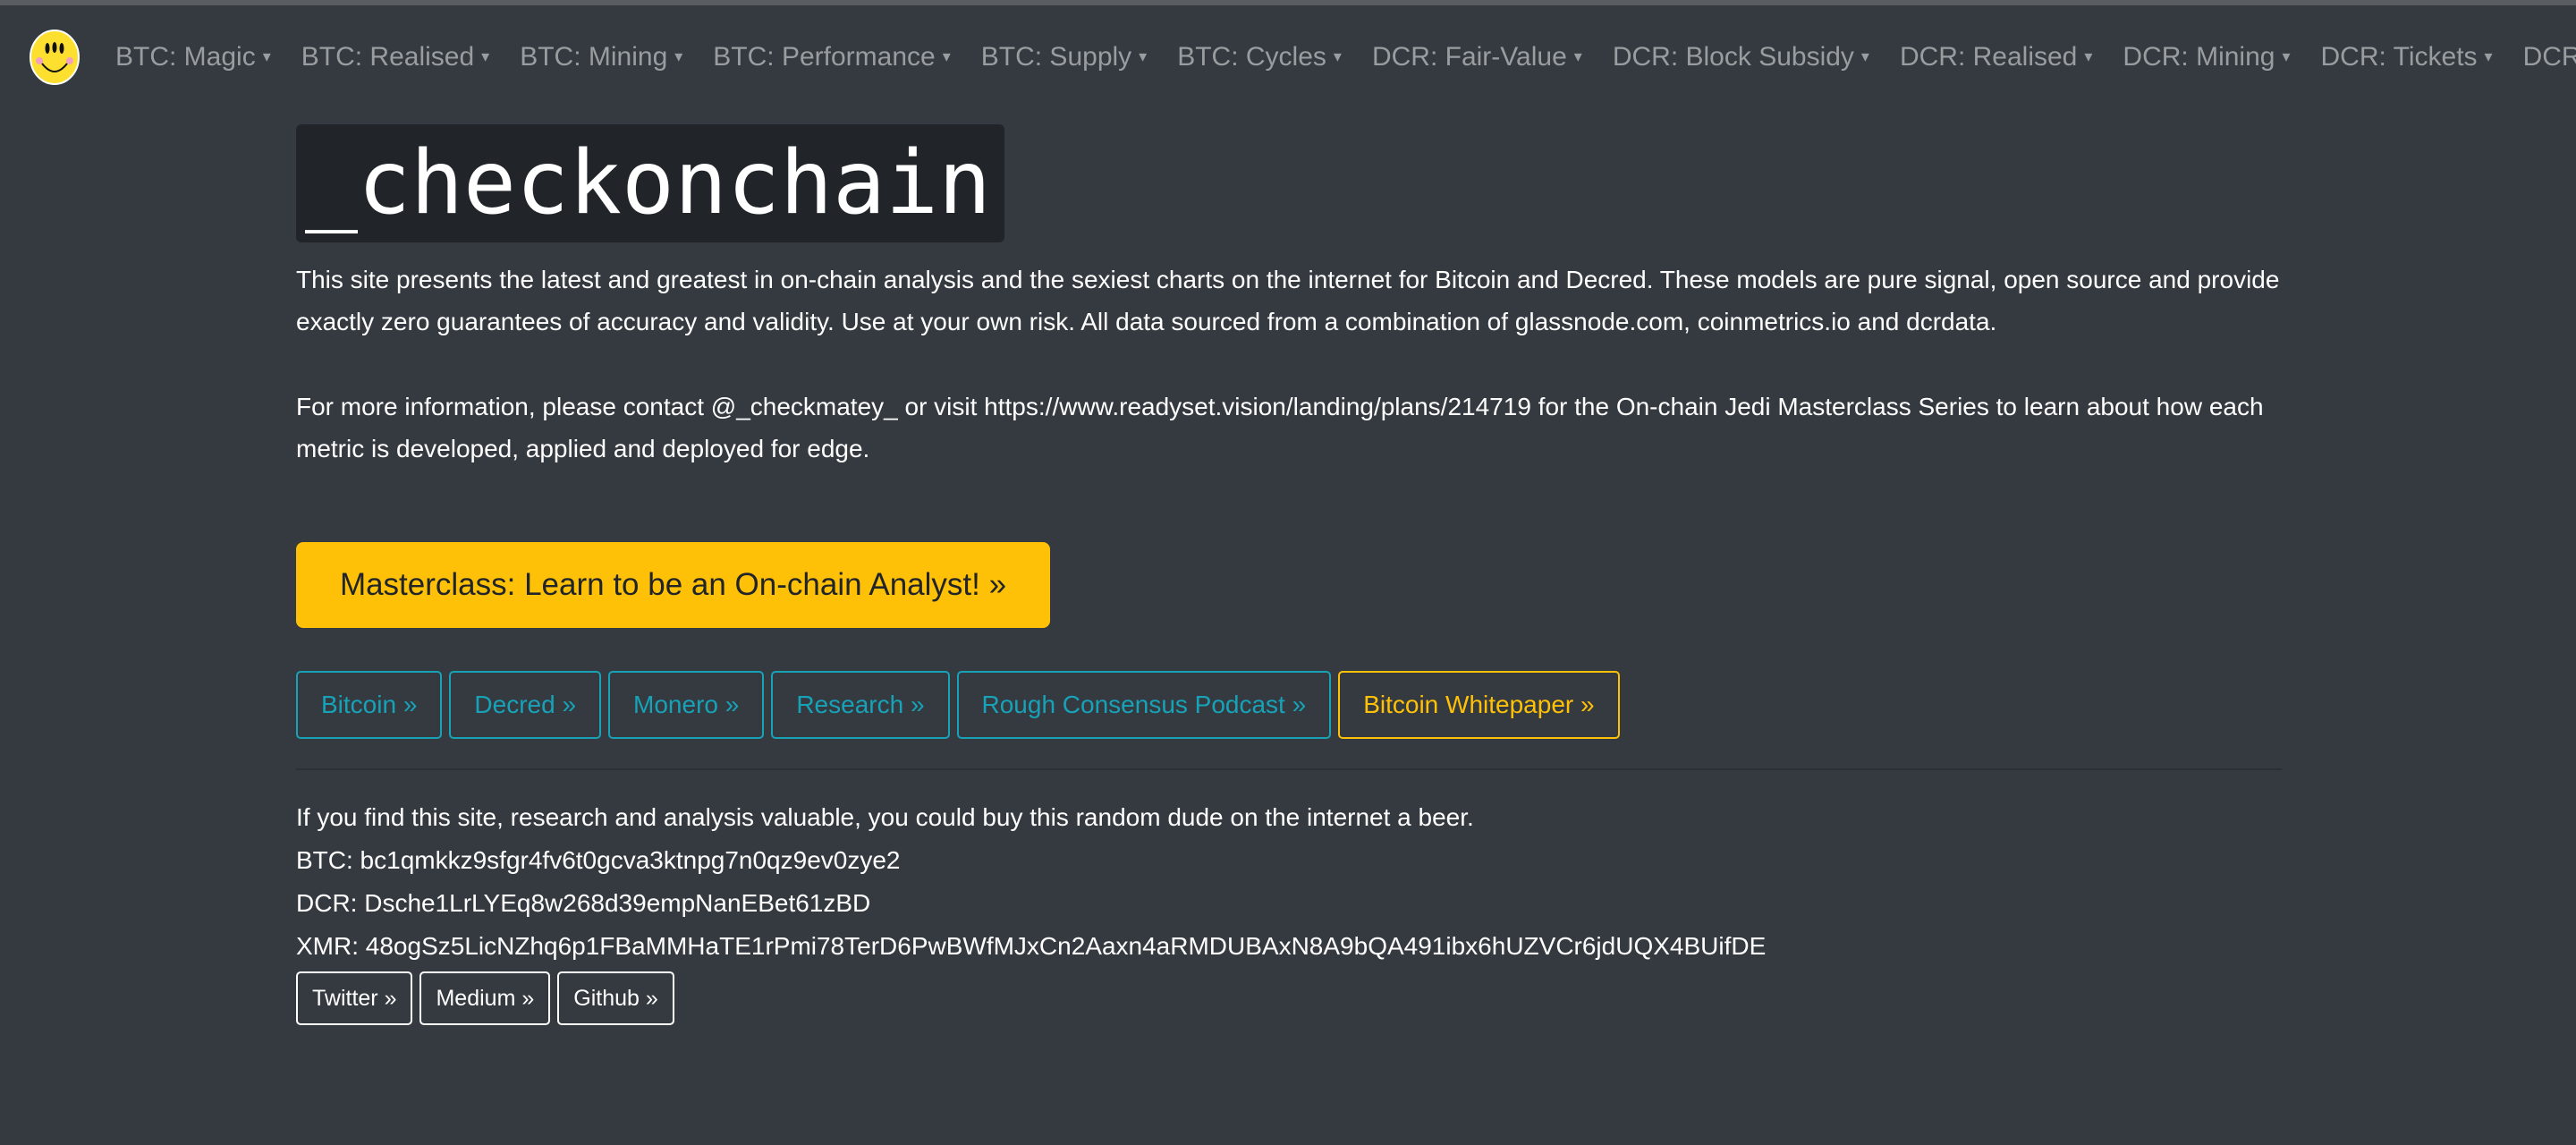 This screenshot has width=2576, height=1145. I want to click on nav-label: DCR: Block Subsidy, so click(1733, 56).